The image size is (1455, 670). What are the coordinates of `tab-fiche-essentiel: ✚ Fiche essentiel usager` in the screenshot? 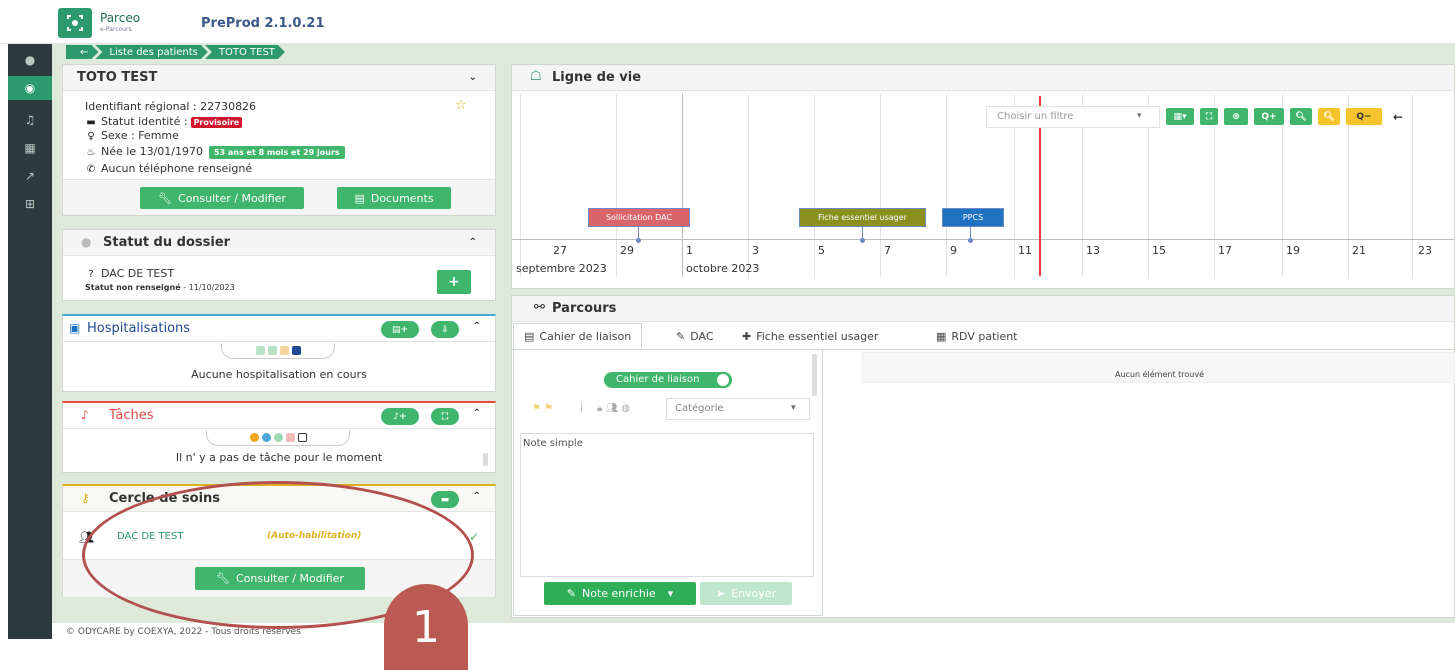 It's located at (810, 336).